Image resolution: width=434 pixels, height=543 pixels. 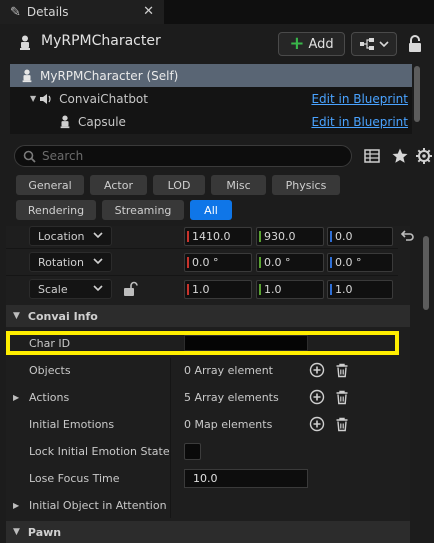 I want to click on tree-item-convaichatbot: ▼ ConvaiChatbot Edit in Blueprint, so click(x=211, y=98).